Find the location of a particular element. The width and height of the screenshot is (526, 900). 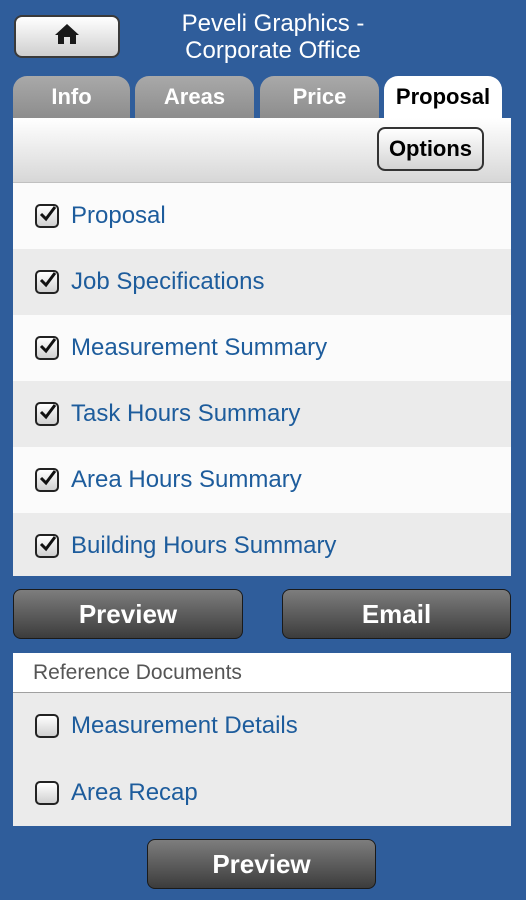

home-icon is located at coordinates (67, 36).